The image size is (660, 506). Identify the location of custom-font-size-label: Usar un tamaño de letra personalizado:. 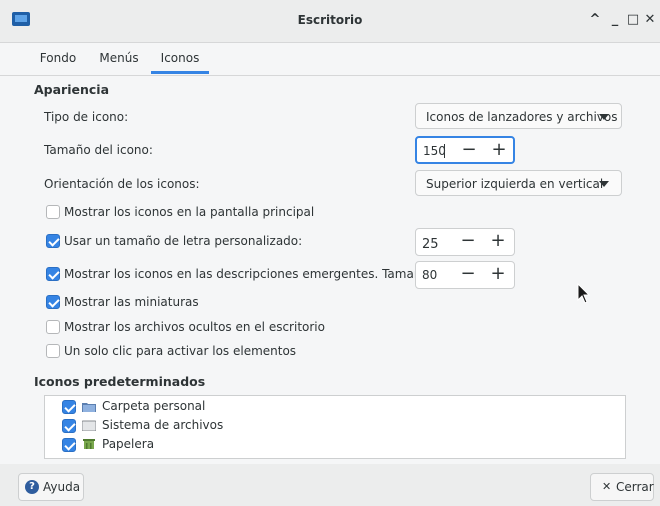
(183, 241).